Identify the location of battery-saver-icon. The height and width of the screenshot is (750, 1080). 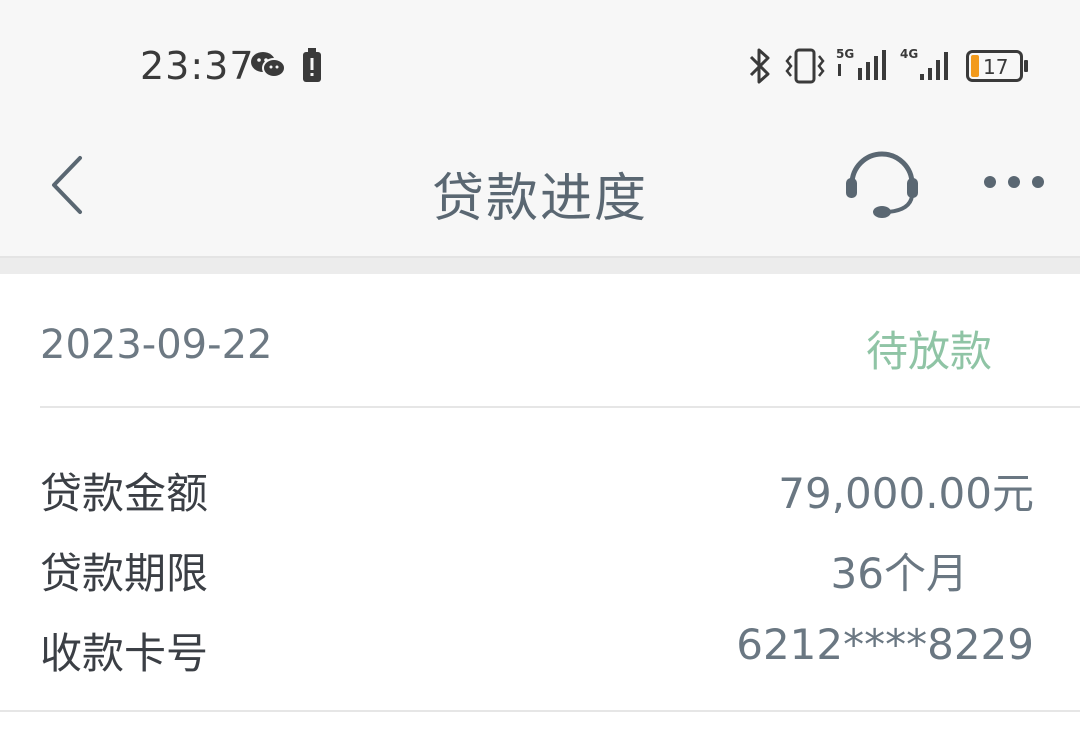
(312, 67).